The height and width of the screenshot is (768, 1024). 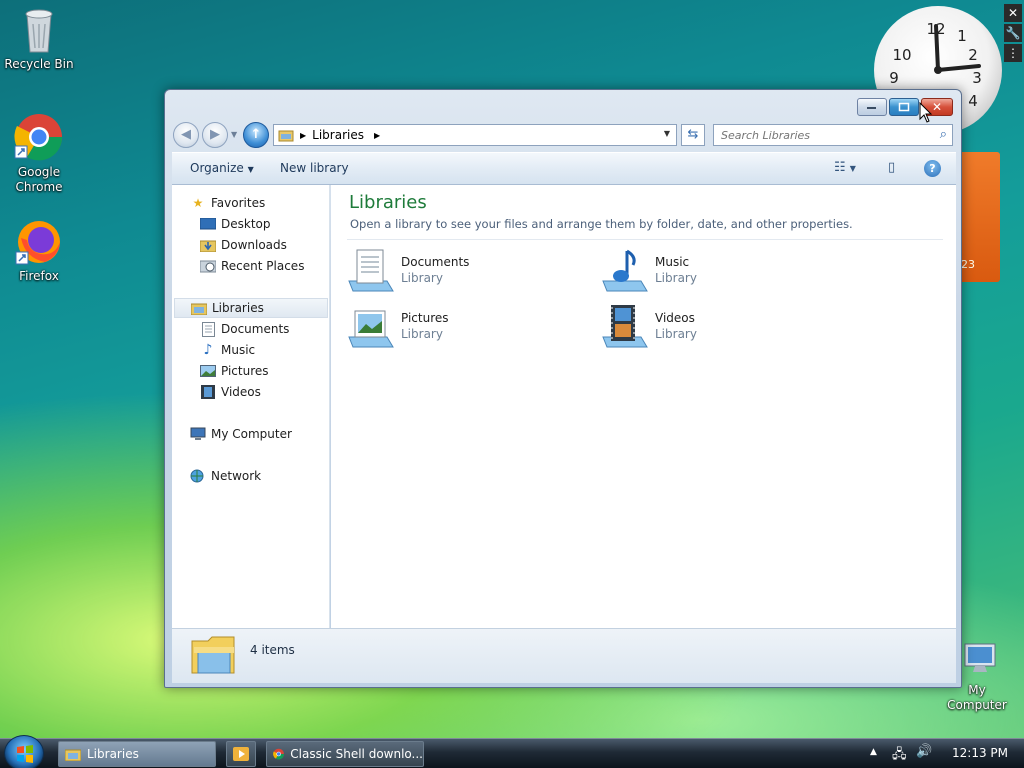 What do you see at coordinates (840, 167) in the screenshot?
I see `view-options-icon: ☷` at bounding box center [840, 167].